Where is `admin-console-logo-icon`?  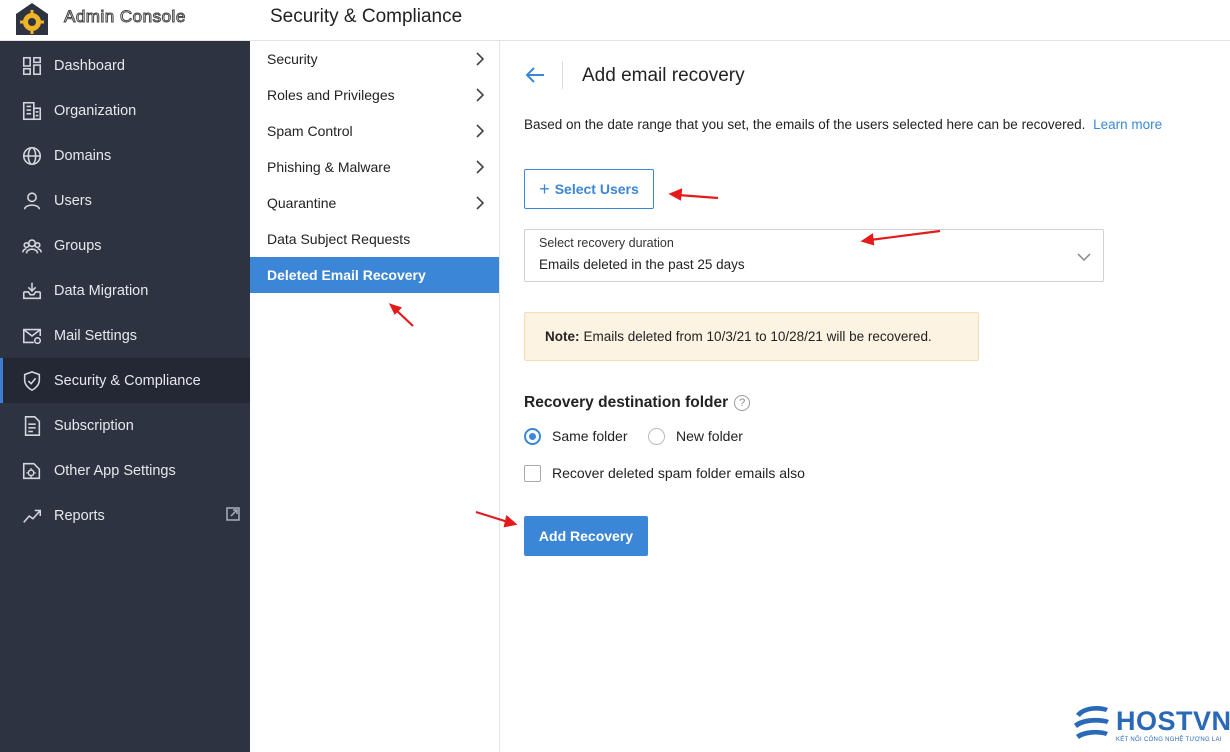
admin-console-logo-icon is located at coordinates (32, 19).